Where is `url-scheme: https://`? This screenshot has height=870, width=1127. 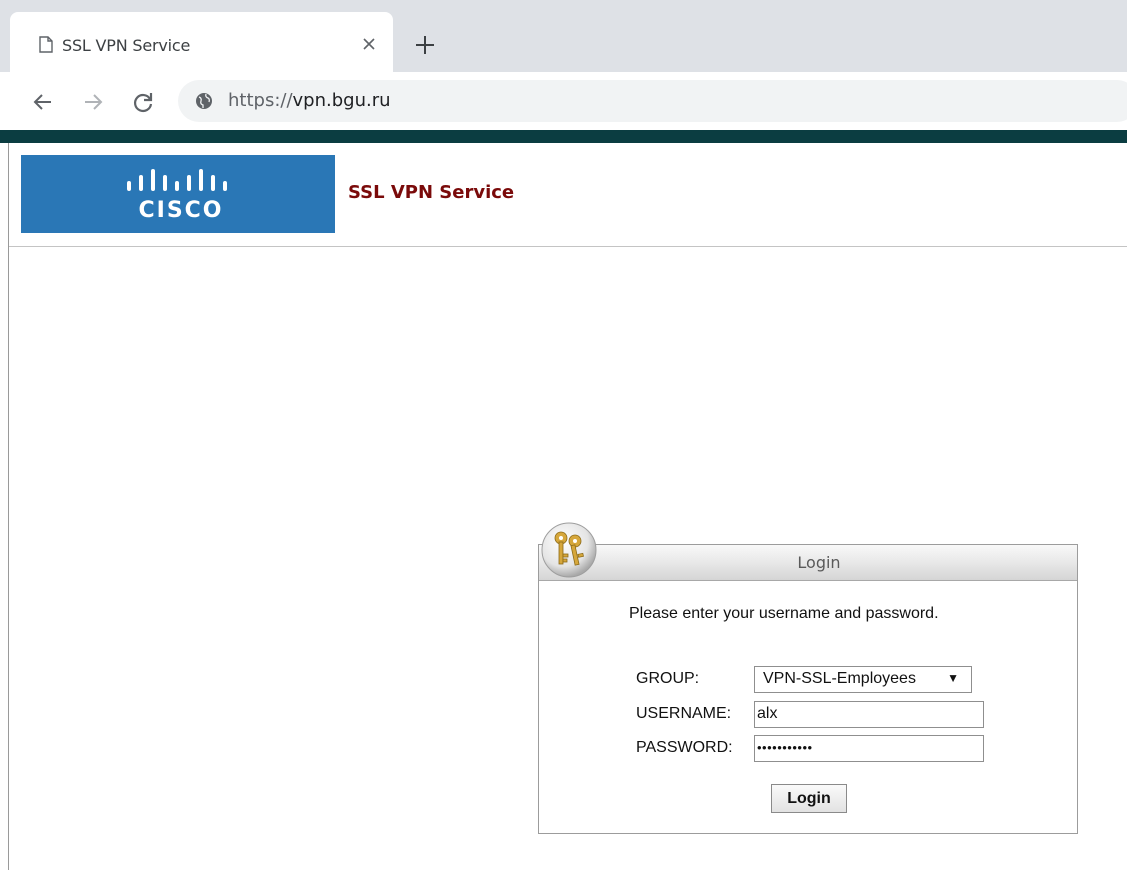 url-scheme: https:// is located at coordinates (260, 100).